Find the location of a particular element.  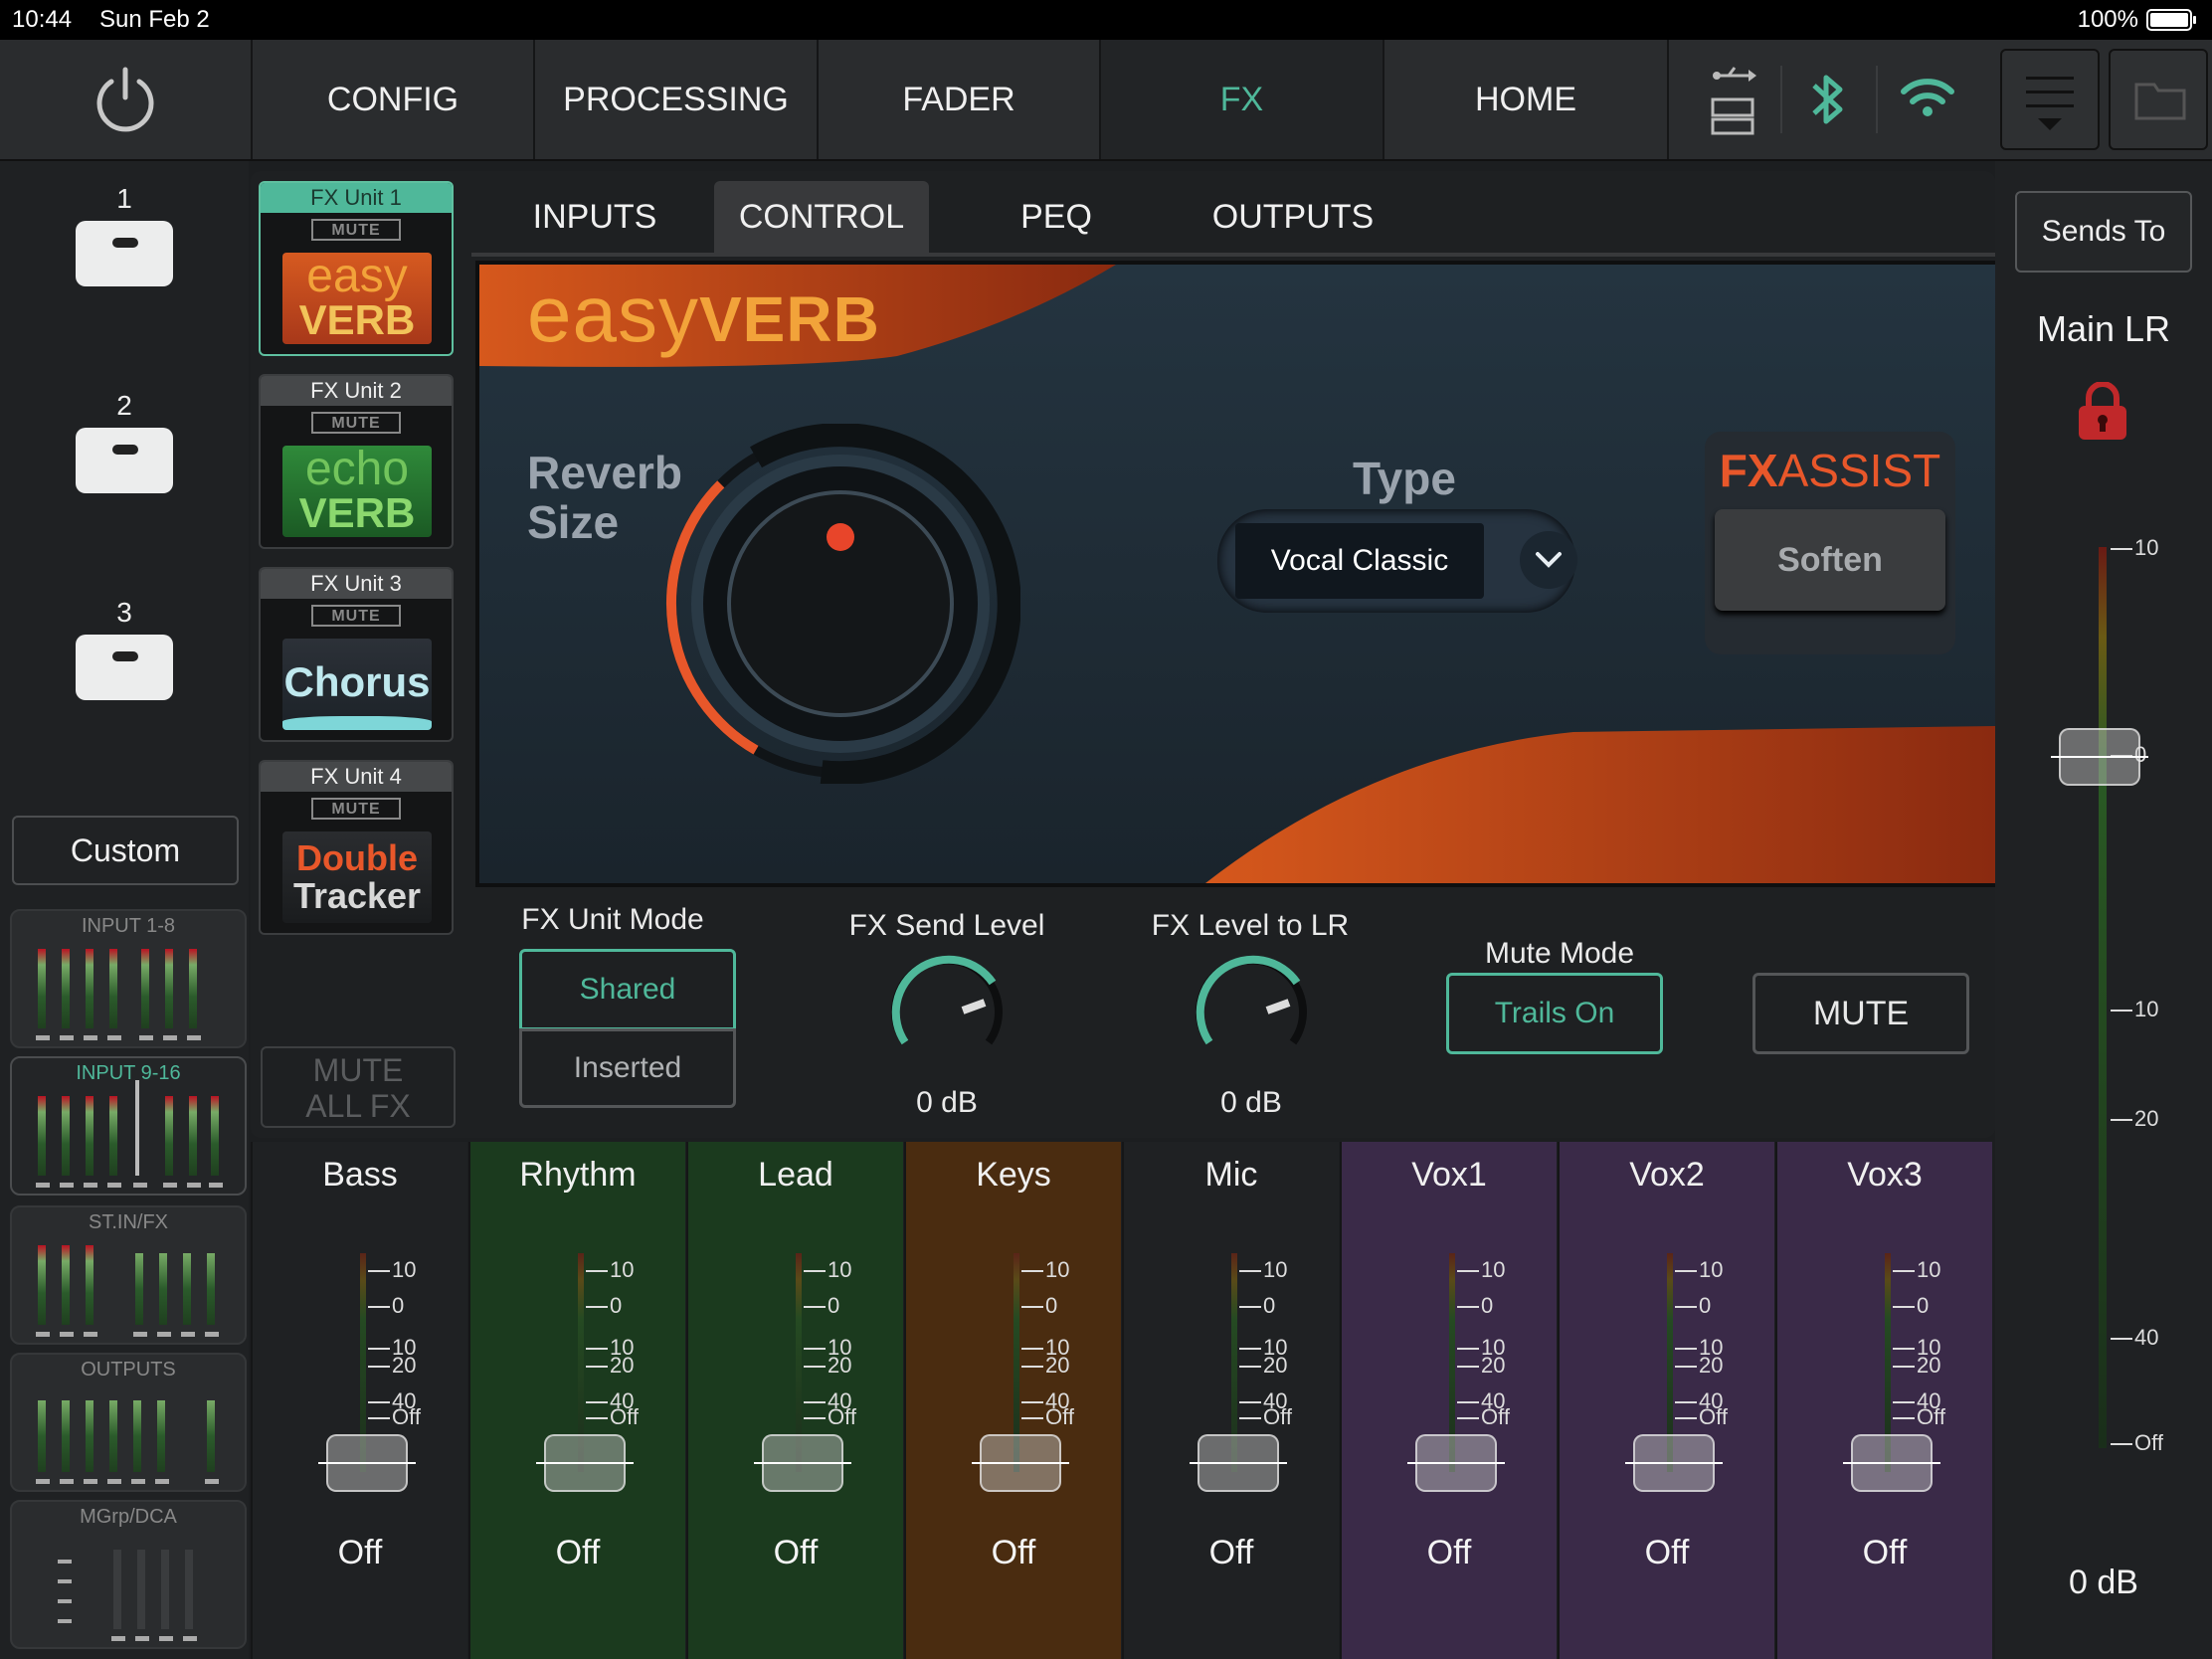

channel-strip: Lead 10 0 10 20 40 Off Off is located at coordinates (794, 1400).